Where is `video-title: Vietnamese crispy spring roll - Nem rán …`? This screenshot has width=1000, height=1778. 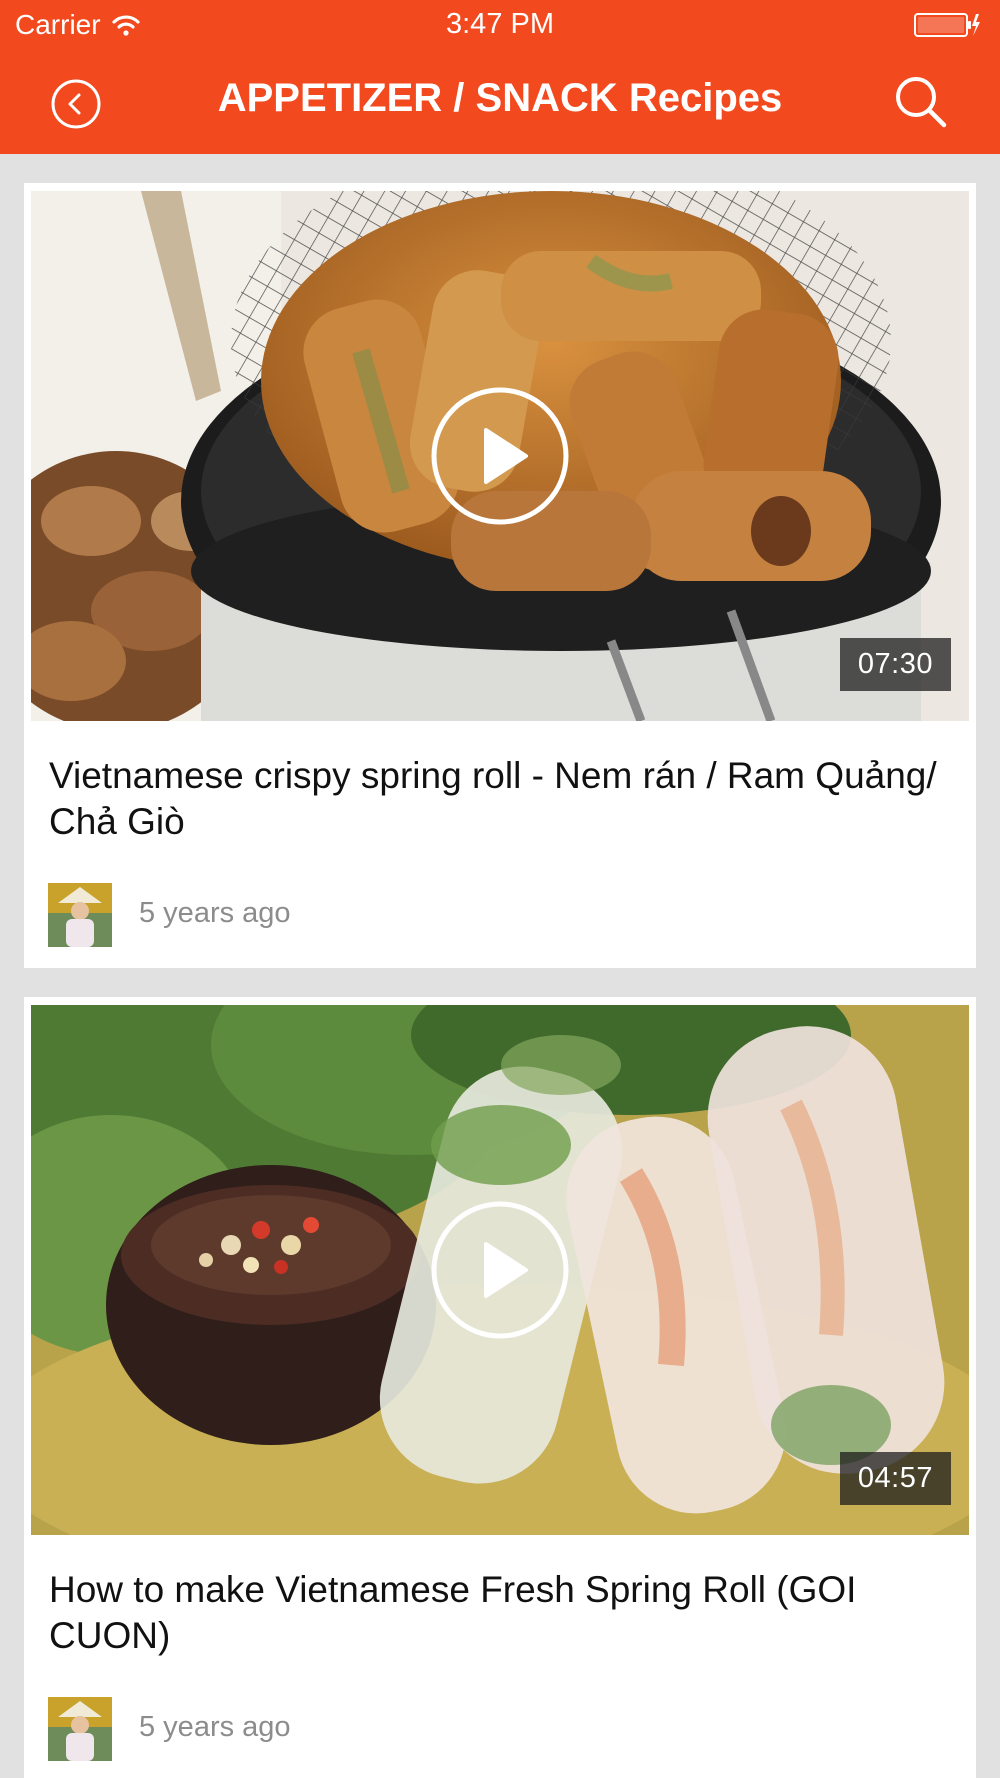 video-title: Vietnamese crispy spring roll - Nem rán … is located at coordinates (499, 799).